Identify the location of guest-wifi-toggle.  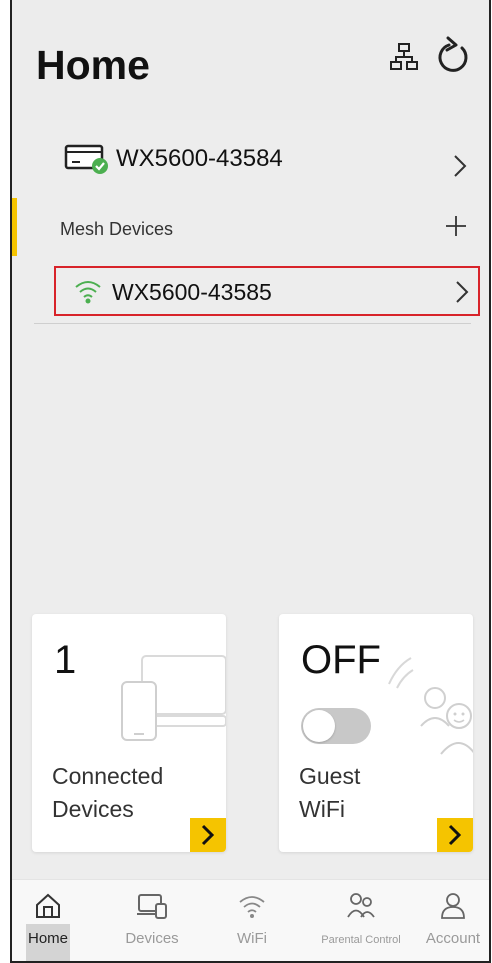
(336, 726).